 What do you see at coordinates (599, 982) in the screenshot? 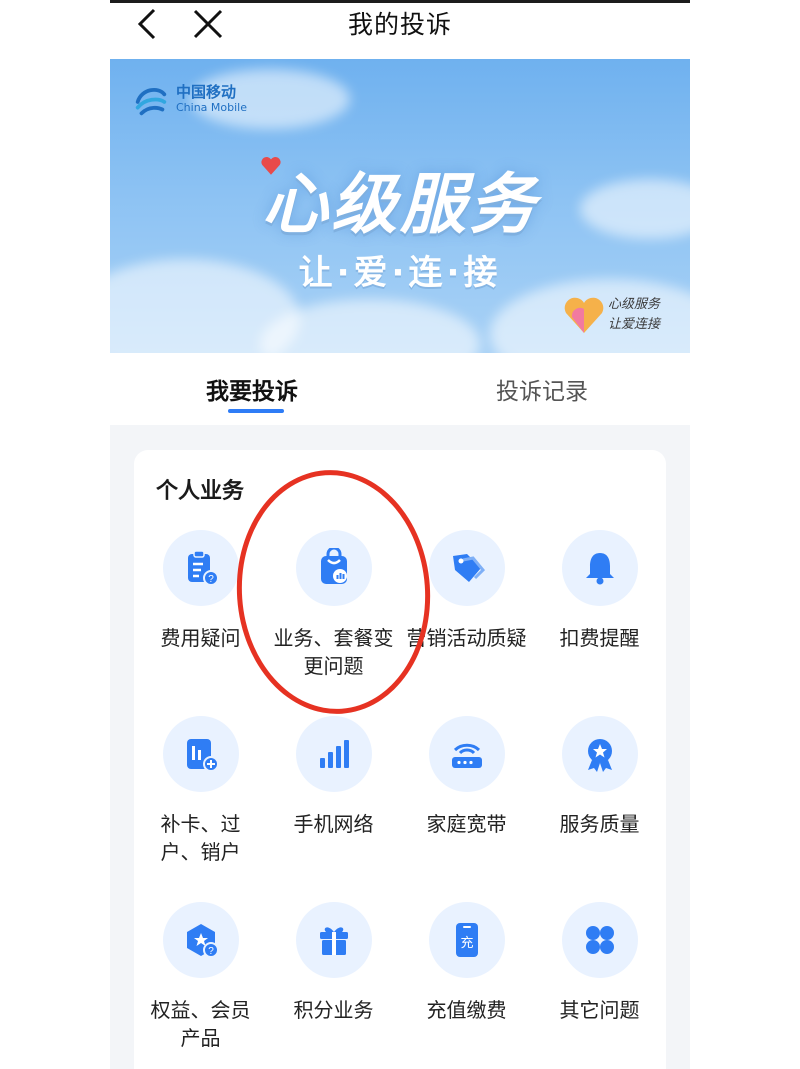
I see `item-other-issues: 其它问题` at bounding box center [599, 982].